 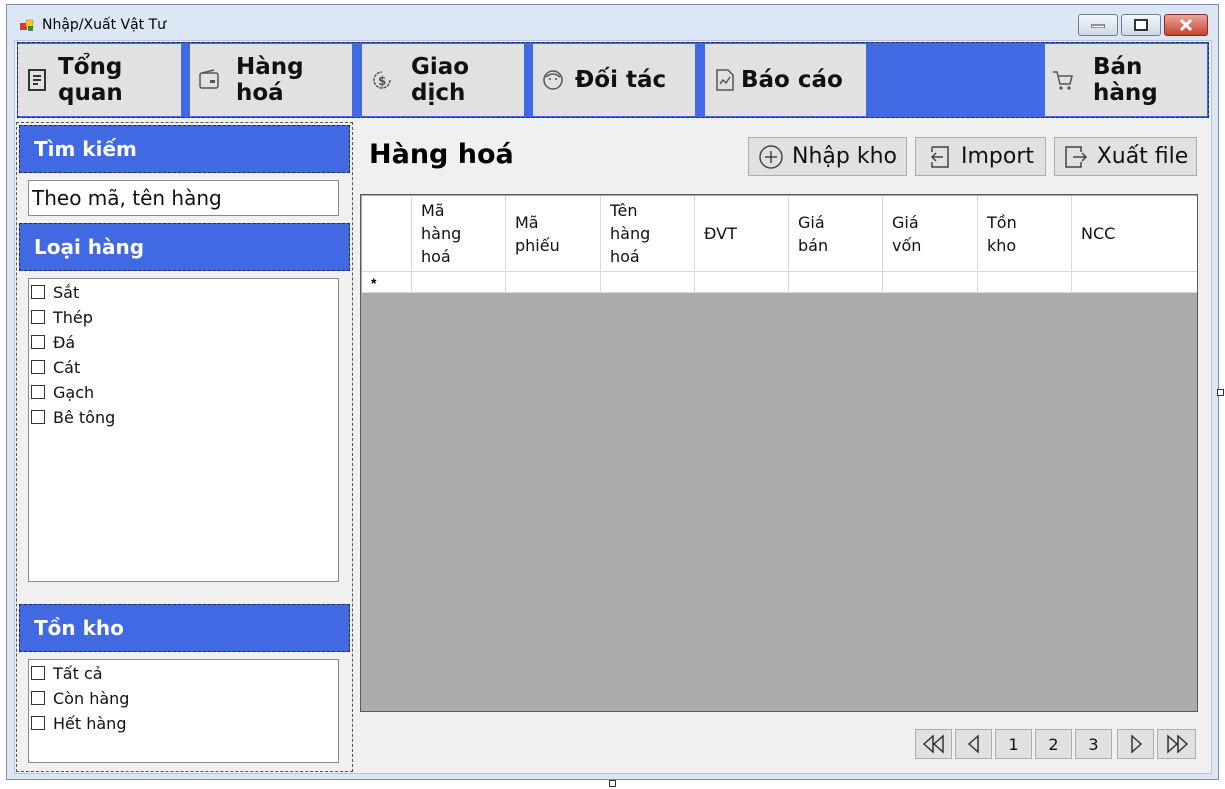 What do you see at coordinates (725, 80) in the screenshot?
I see `chart-report-icon` at bounding box center [725, 80].